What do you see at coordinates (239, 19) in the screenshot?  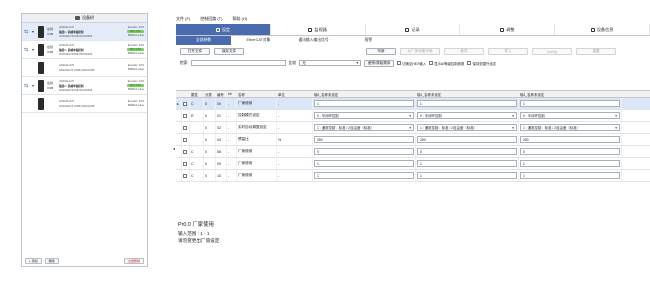 I see `menu-help: 帮助 (H)` at bounding box center [239, 19].